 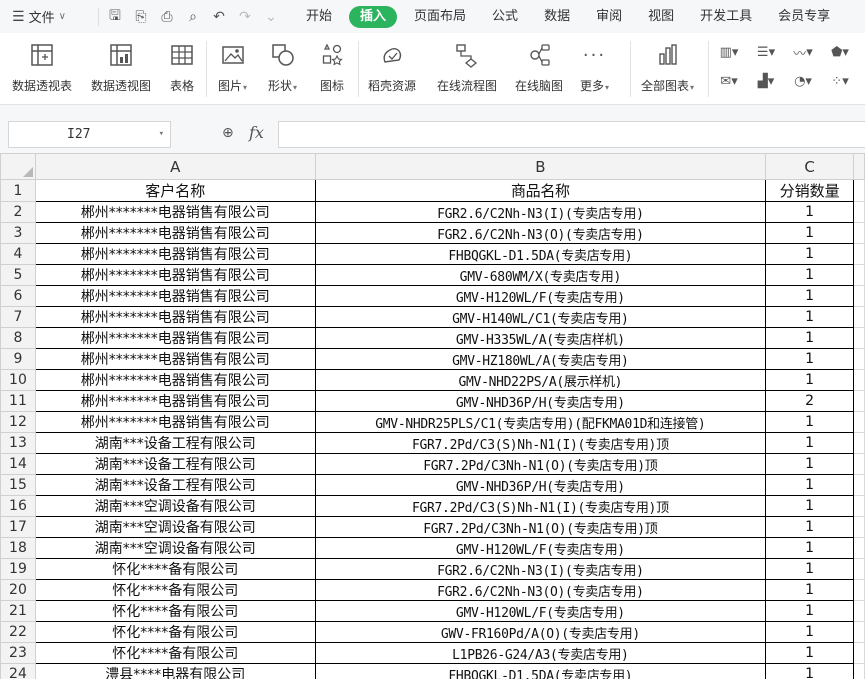 I want to click on line-chart-icon: 〰 ▾, so click(x=803, y=52).